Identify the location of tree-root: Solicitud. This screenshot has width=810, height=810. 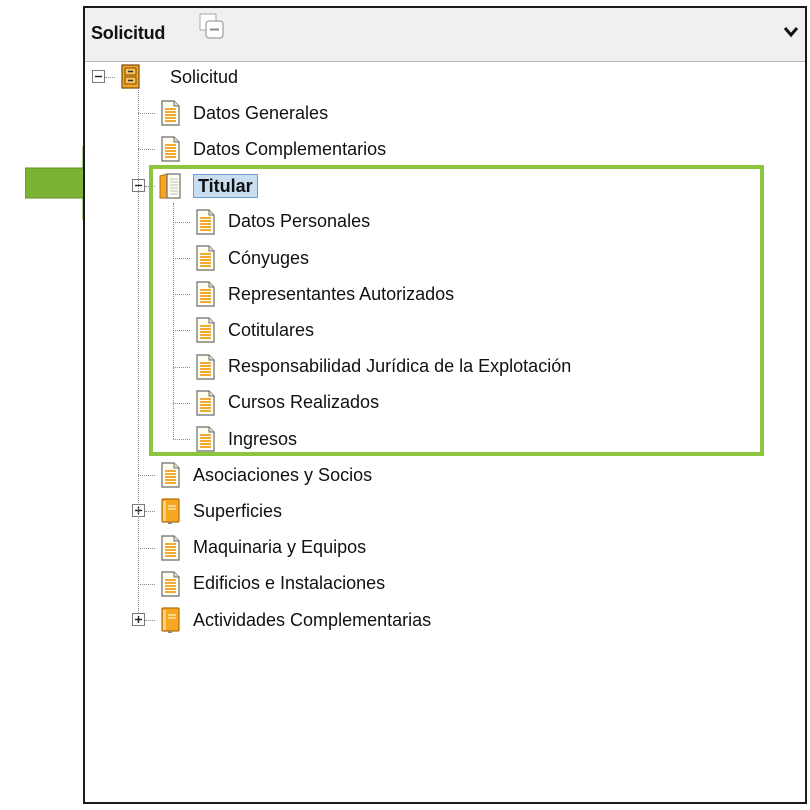
(204, 77).